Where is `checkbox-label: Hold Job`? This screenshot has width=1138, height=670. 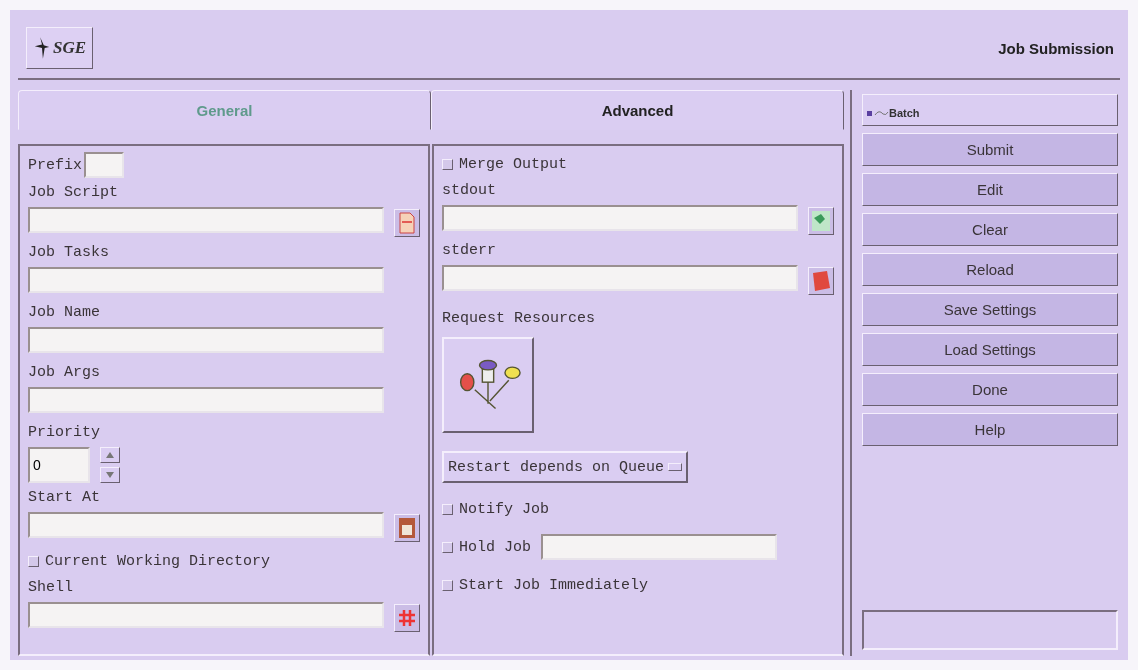 checkbox-label: Hold Job is located at coordinates (495, 547).